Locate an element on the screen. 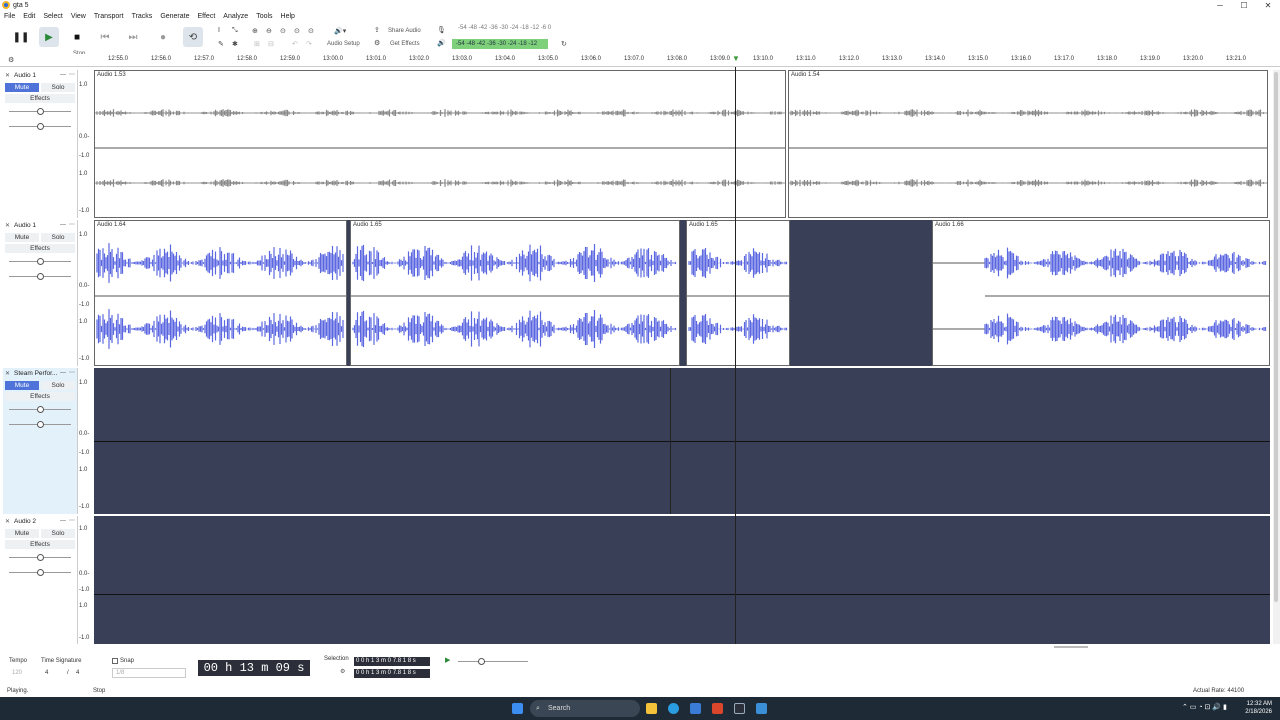 The image size is (1280, 720). record-meter-scale: -54 -48 -42 -36 -30 -24 -18 -12 -6 0 is located at coordinates (504, 28).